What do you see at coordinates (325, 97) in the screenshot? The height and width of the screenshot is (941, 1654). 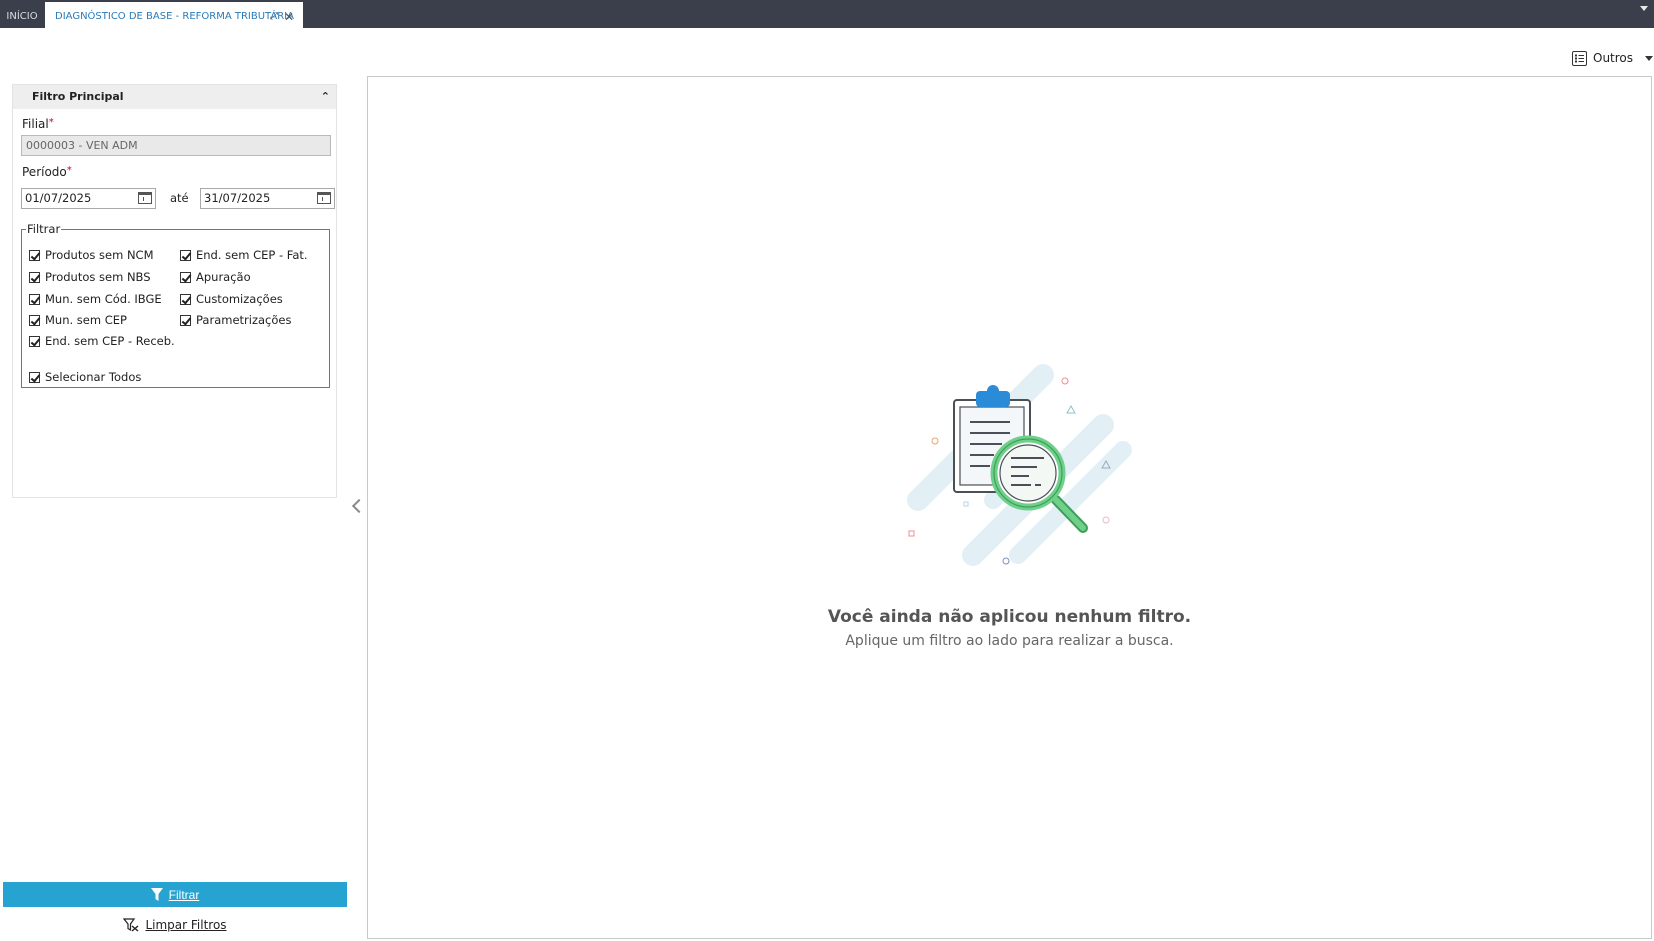 I see `collapse-up-icon: ⌃` at bounding box center [325, 97].